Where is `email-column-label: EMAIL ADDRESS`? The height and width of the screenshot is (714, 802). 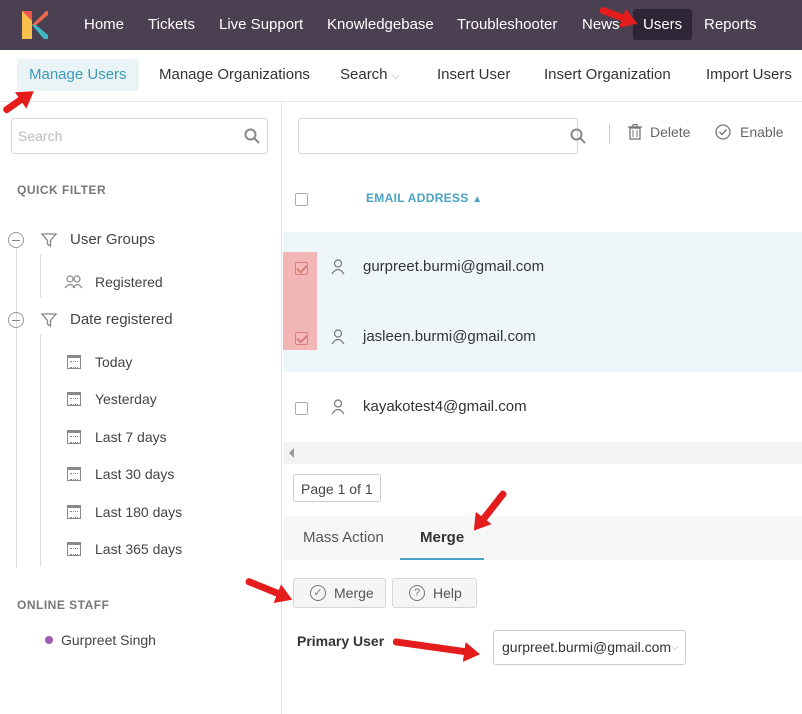 email-column-label: EMAIL ADDRESS is located at coordinates (417, 198).